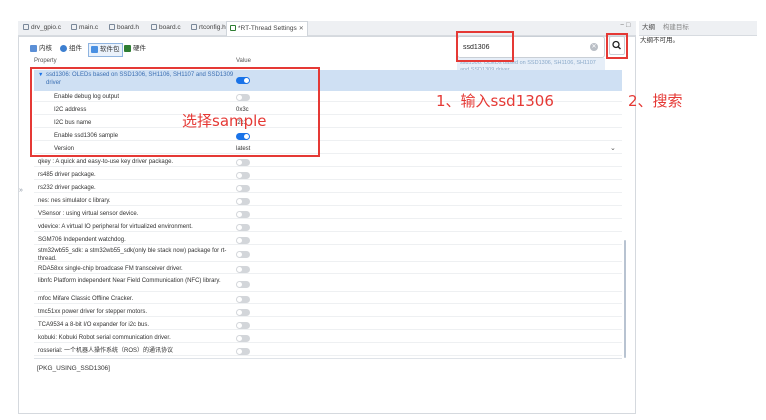 Image resolution: width=766 pixels, height=420 pixels. I want to click on tab-main: main.c, so click(83, 28).